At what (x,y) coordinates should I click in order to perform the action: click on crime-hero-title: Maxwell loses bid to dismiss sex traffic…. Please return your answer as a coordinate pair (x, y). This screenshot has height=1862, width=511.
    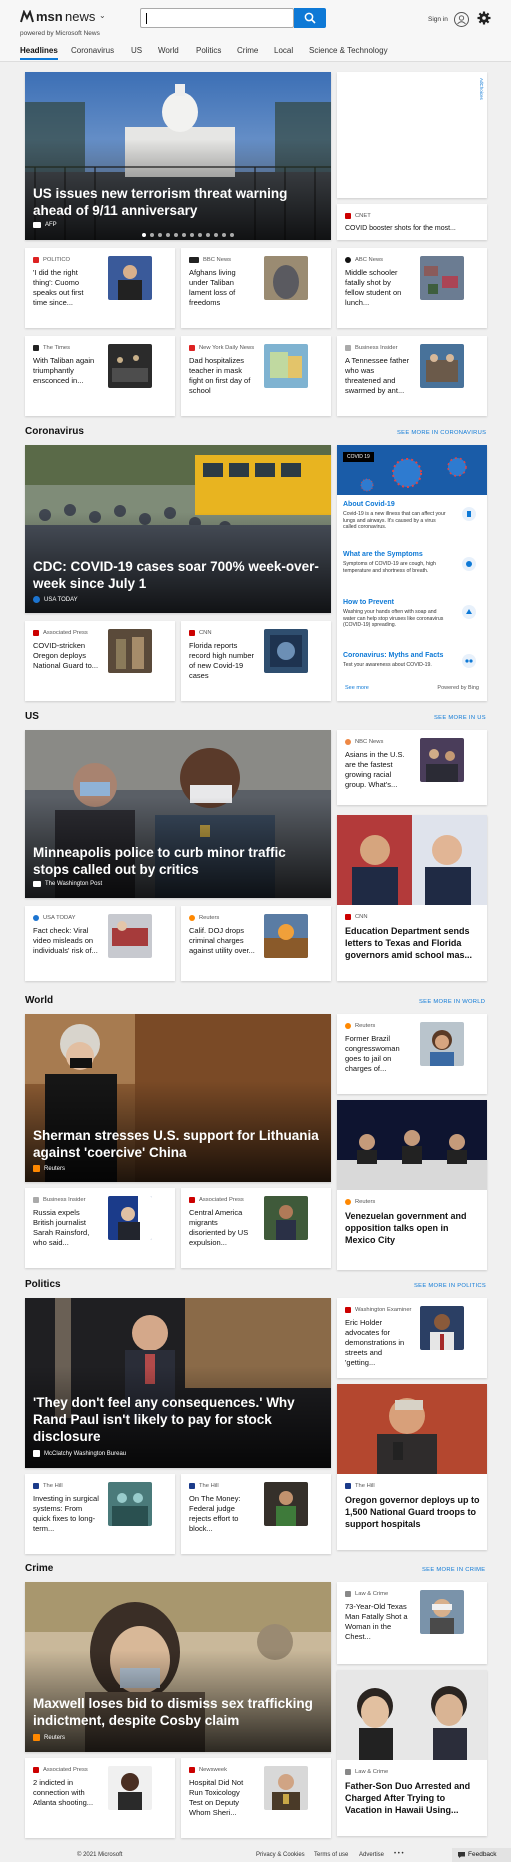
    Looking at the image, I should click on (176, 1712).